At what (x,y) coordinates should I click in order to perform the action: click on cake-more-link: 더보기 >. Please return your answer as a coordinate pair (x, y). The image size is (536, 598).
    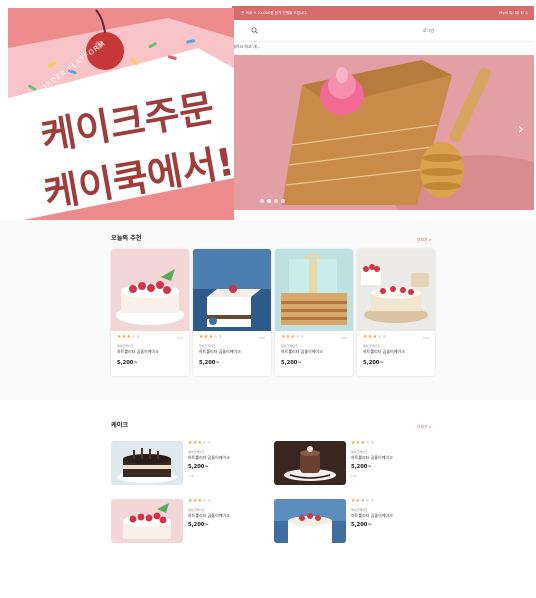
    Looking at the image, I should click on (424, 427).